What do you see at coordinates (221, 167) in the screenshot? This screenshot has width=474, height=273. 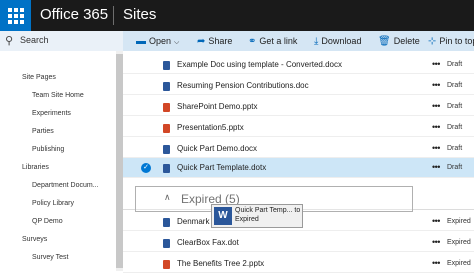 I see `file-name: Quick Part Template.dotx` at bounding box center [221, 167].